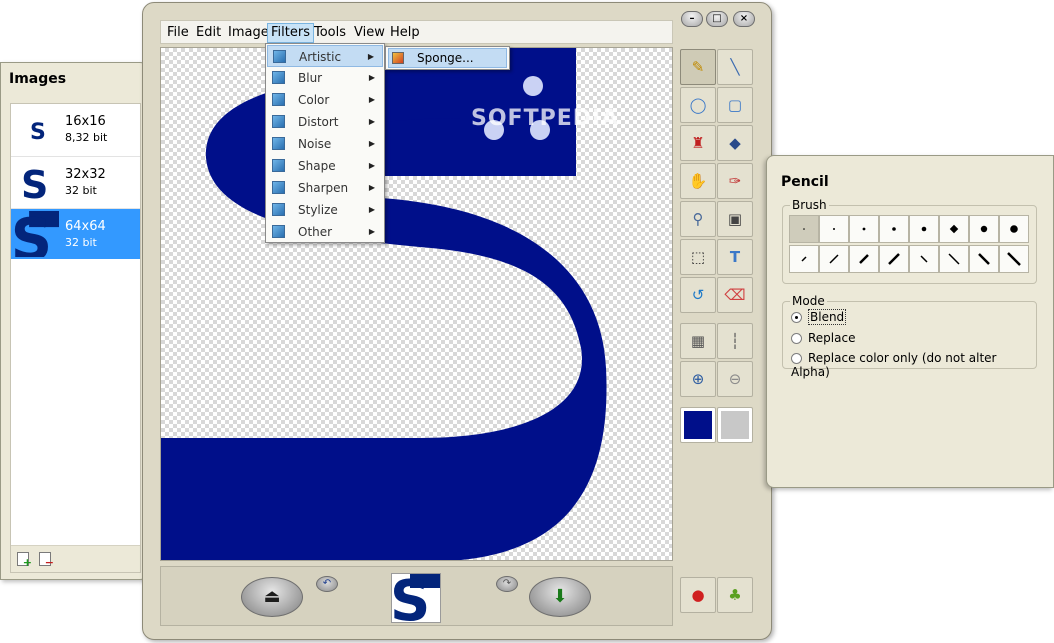 The height and width of the screenshot is (643, 1054). What do you see at coordinates (369, 33) in the screenshot?
I see `menu-view: View` at bounding box center [369, 33].